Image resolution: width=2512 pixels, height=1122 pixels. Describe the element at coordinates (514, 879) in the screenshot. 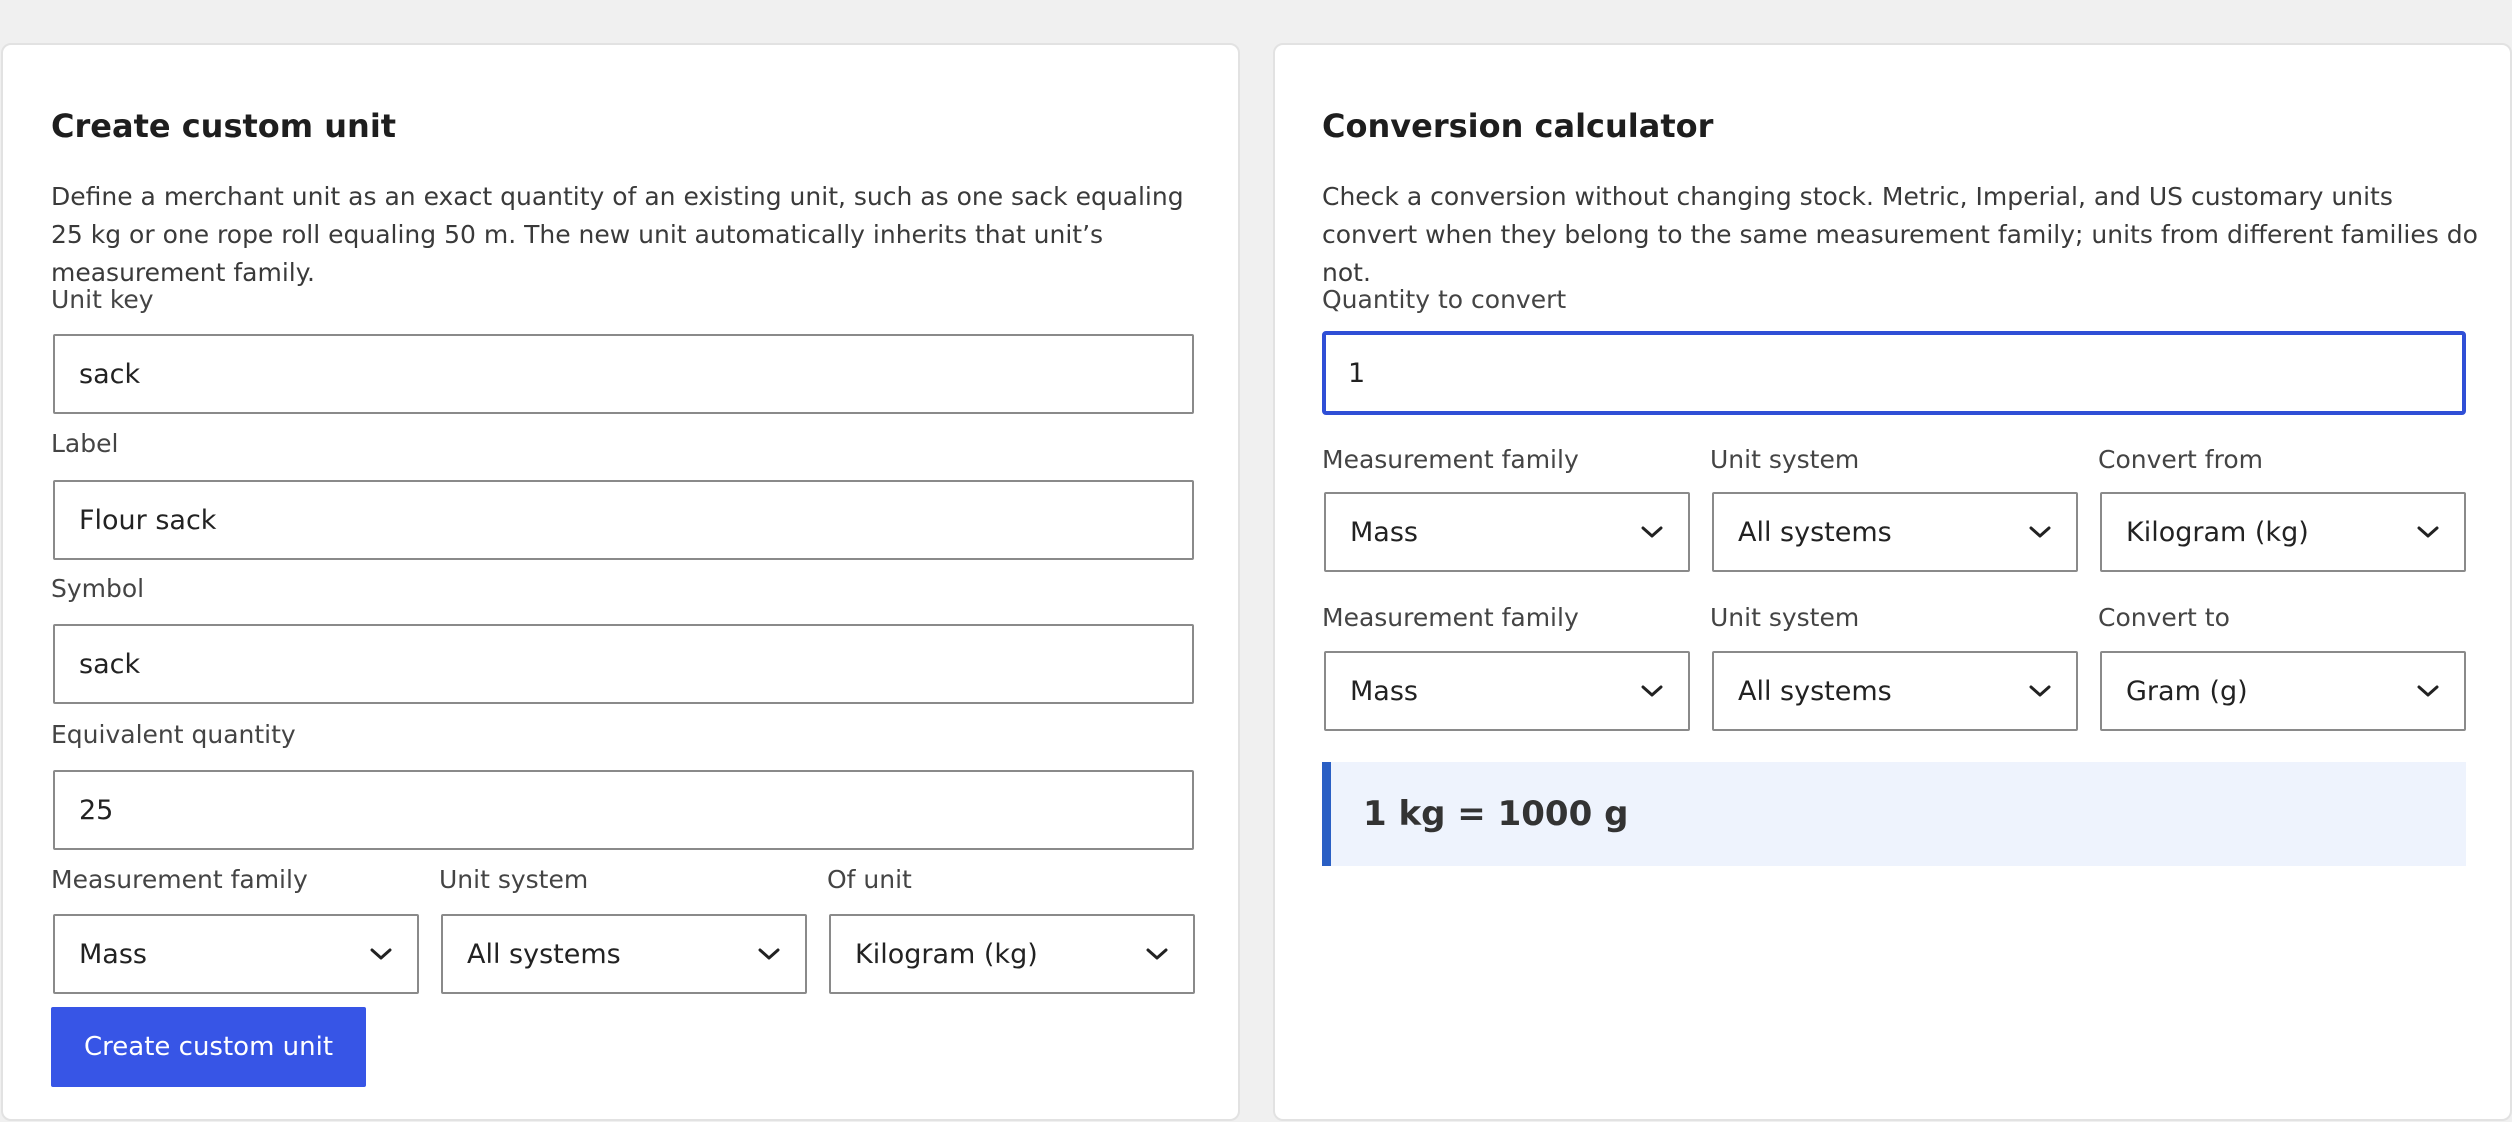

I see `unit-system-label: Unit system` at that location.